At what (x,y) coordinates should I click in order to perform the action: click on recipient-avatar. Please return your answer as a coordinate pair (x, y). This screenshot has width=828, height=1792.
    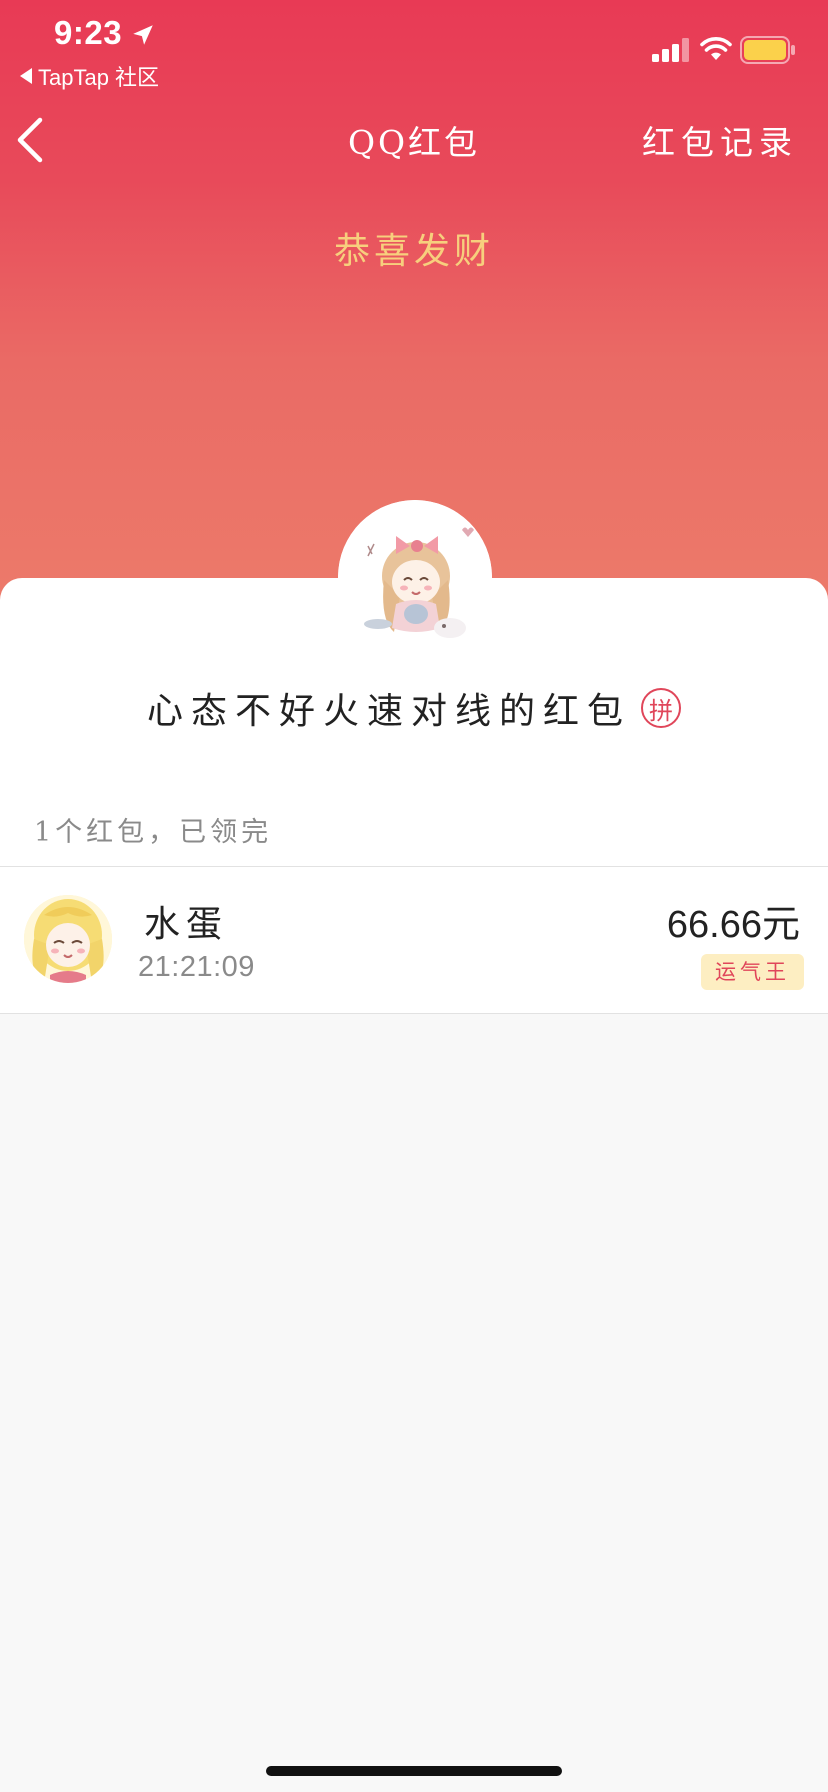
    Looking at the image, I should click on (68, 939).